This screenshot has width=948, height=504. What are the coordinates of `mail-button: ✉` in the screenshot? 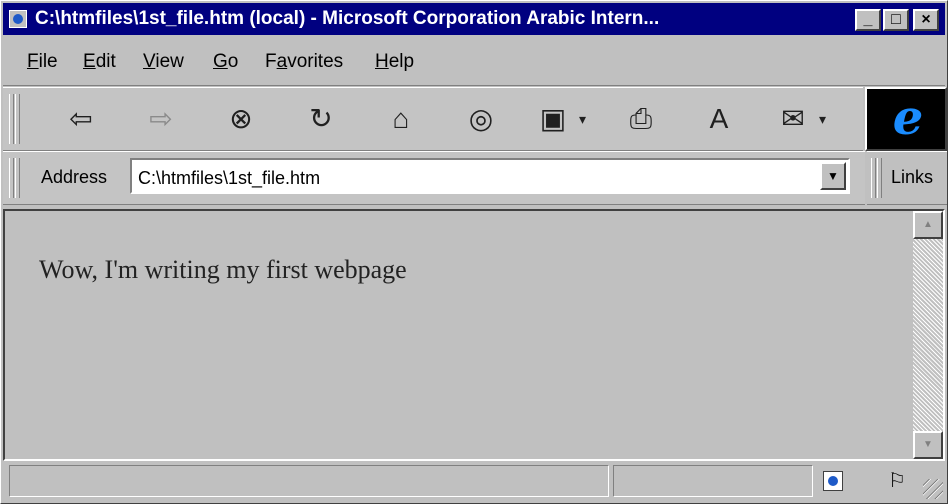 It's located at (793, 119).